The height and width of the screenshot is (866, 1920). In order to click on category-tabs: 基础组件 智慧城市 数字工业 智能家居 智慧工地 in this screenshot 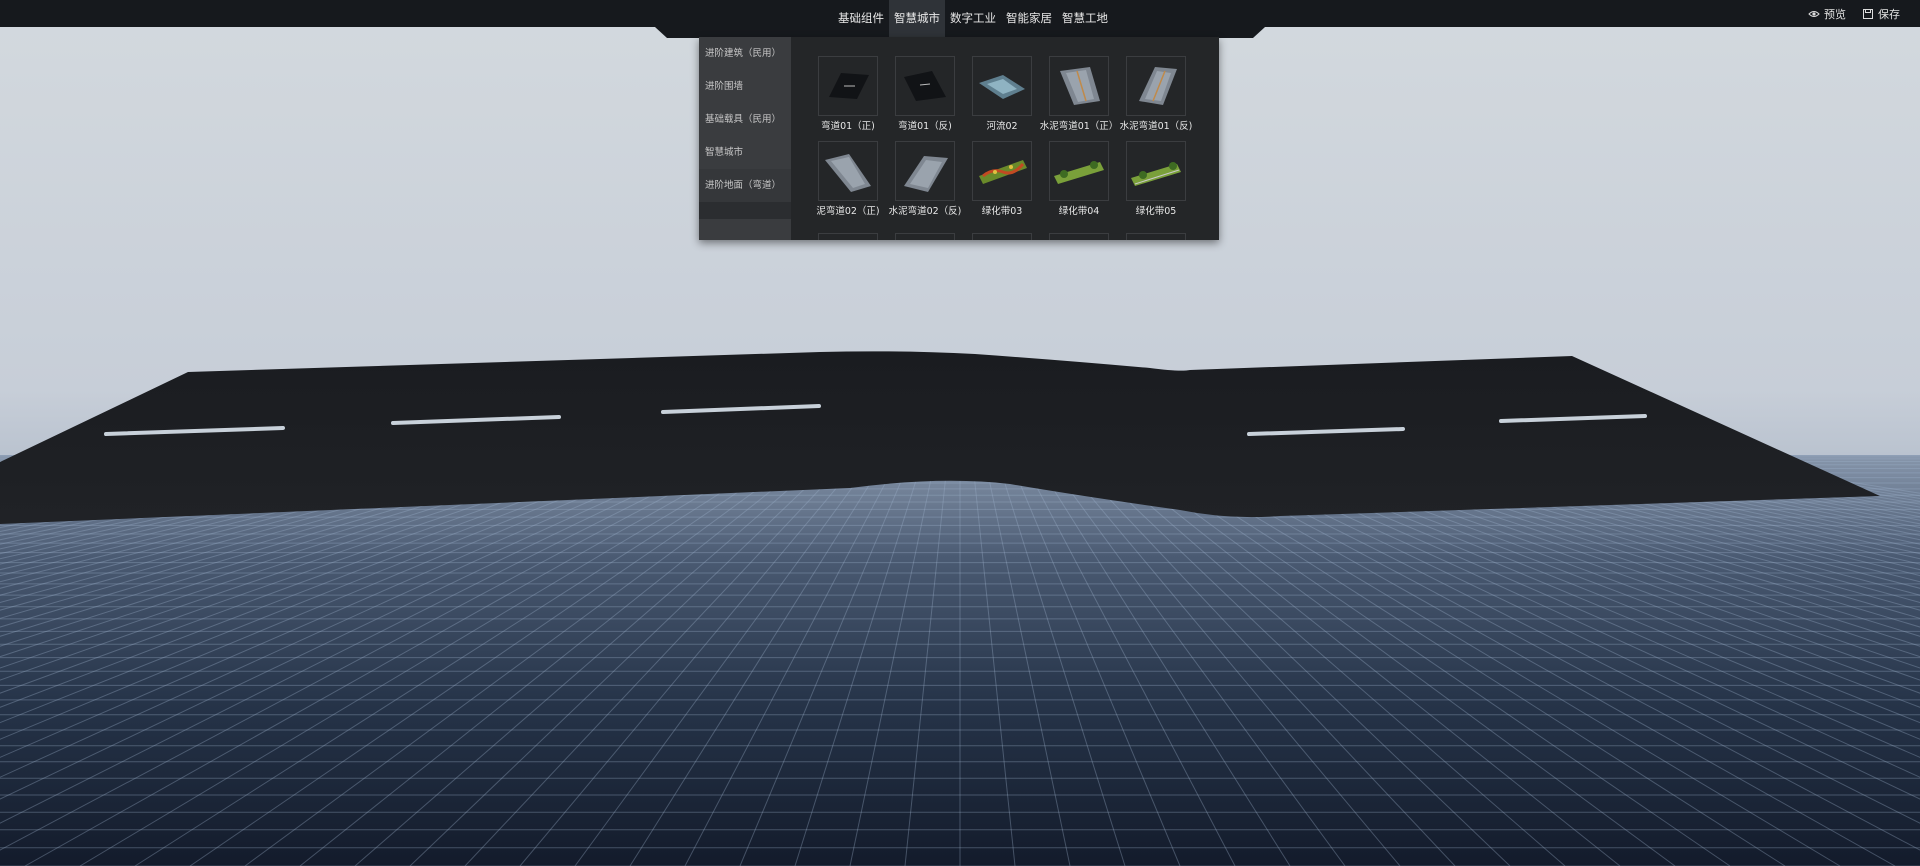, I will do `click(973, 18)`.